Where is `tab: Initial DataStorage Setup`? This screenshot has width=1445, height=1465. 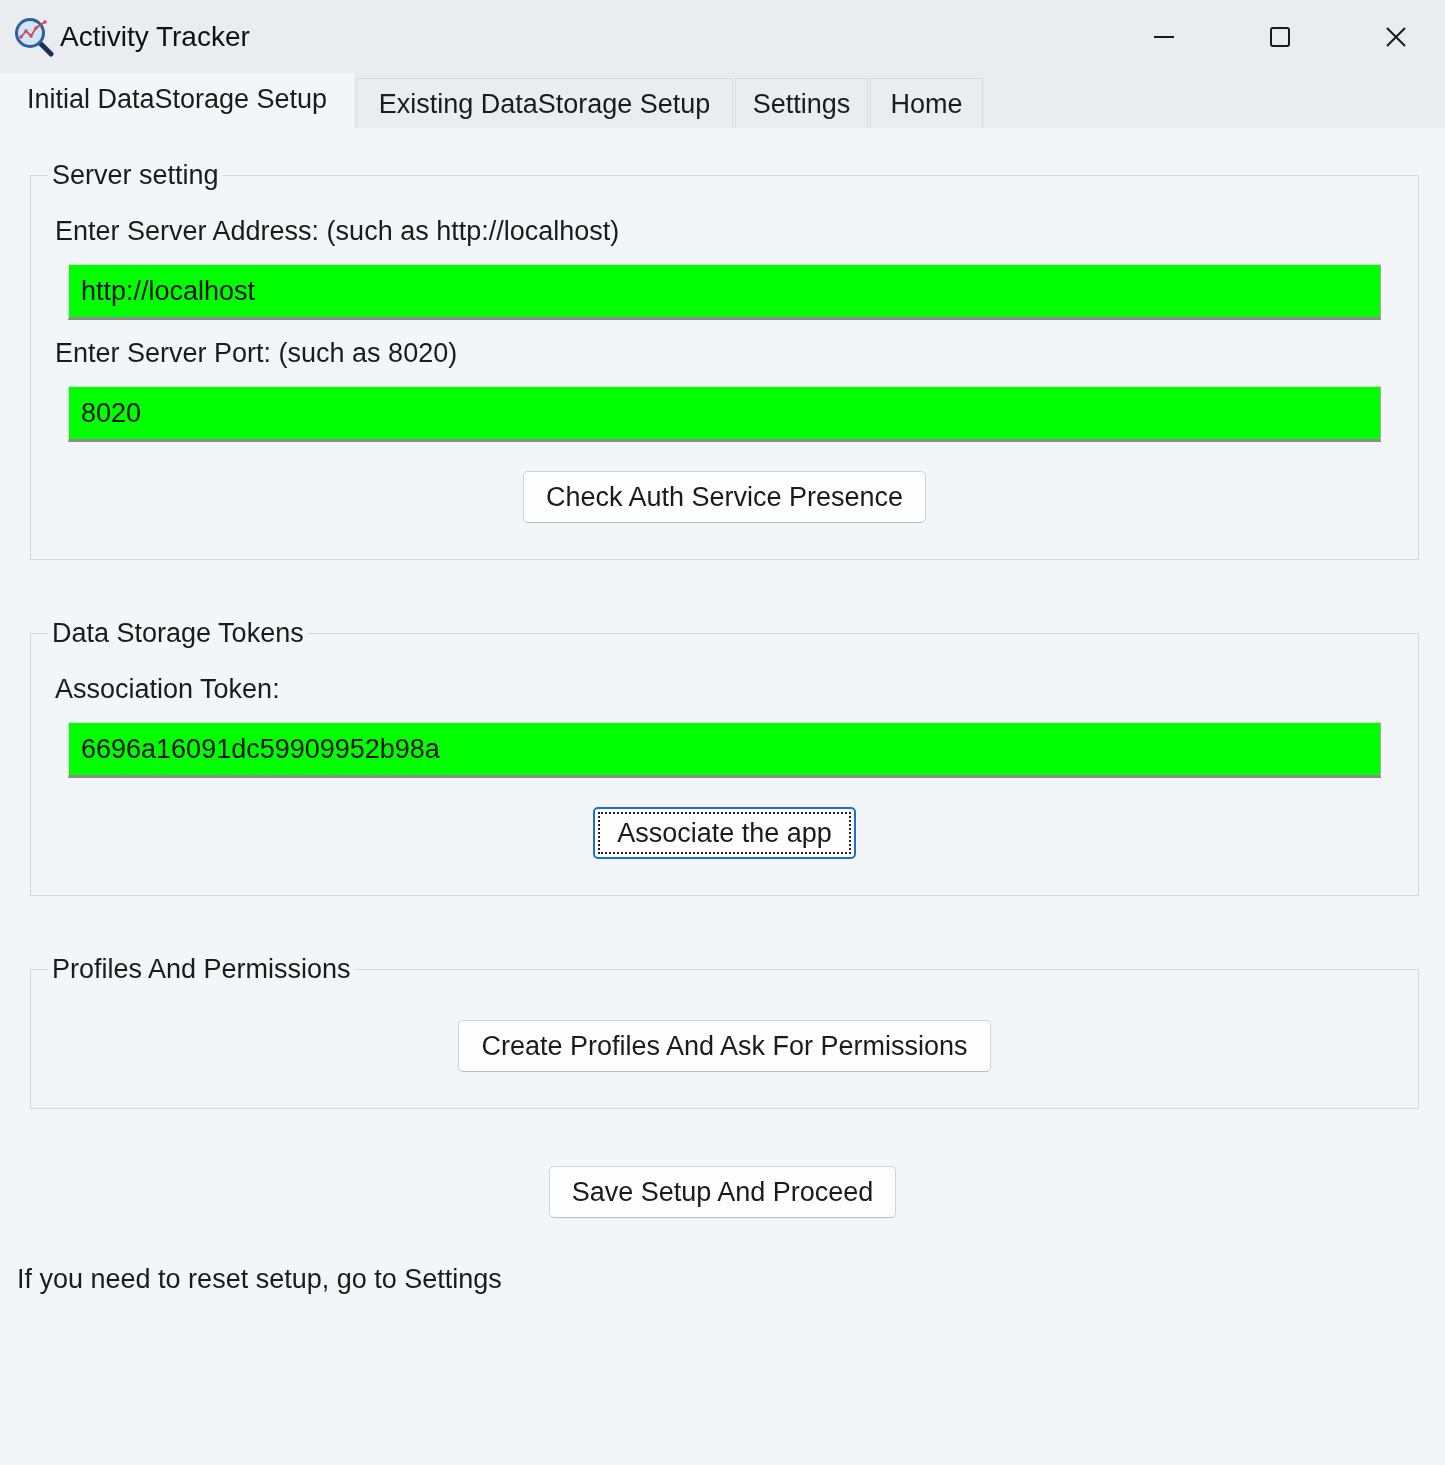 tab: Initial DataStorage Setup is located at coordinates (177, 100).